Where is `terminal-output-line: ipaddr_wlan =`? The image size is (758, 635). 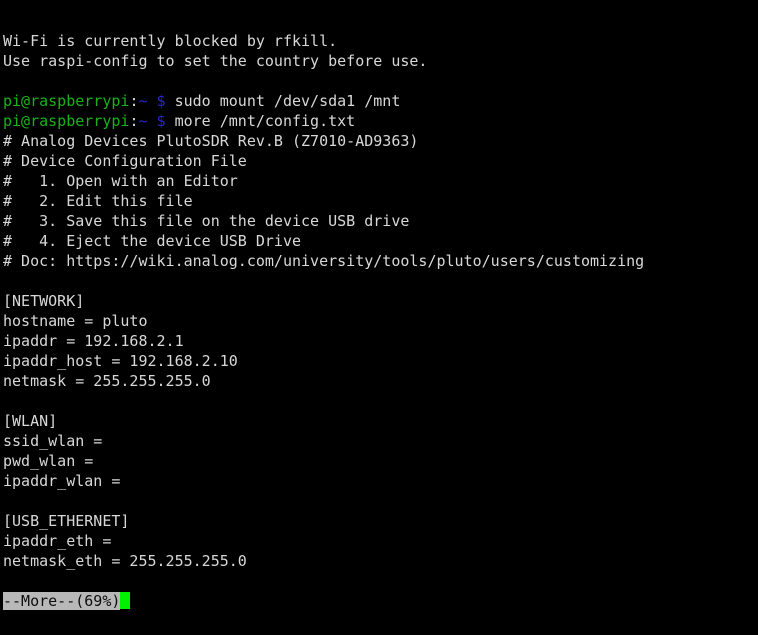 terminal-output-line: ipaddr_wlan = is located at coordinates (323, 481).